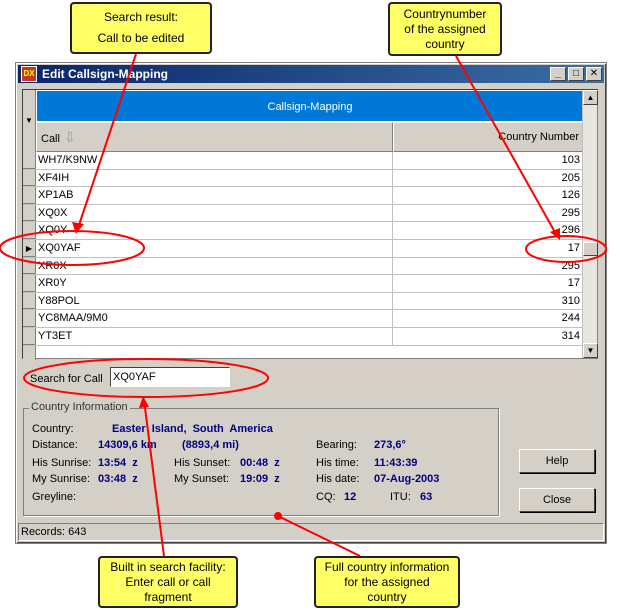 The height and width of the screenshot is (610, 622). Describe the element at coordinates (214, 336) in the screenshot. I see `cell-call: YT3ET` at that location.